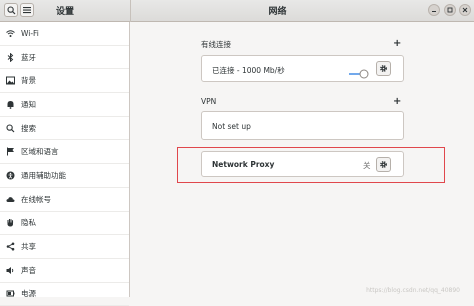 The image size is (474, 306). I want to click on close-button, so click(465, 10).